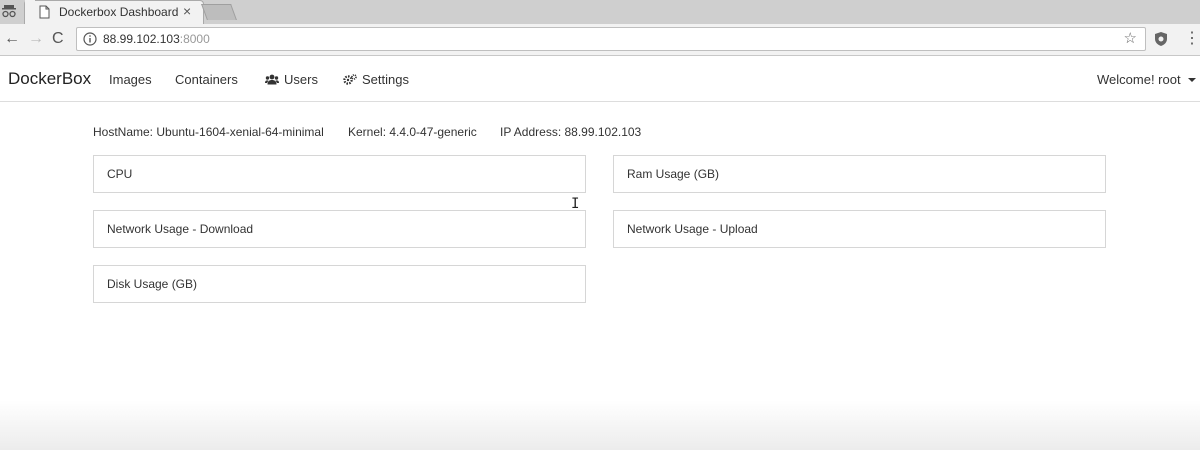 The width and height of the screenshot is (1200, 450). Describe the element at coordinates (1130, 38) in the screenshot. I see `bookmark-star-icon: ☆` at that location.